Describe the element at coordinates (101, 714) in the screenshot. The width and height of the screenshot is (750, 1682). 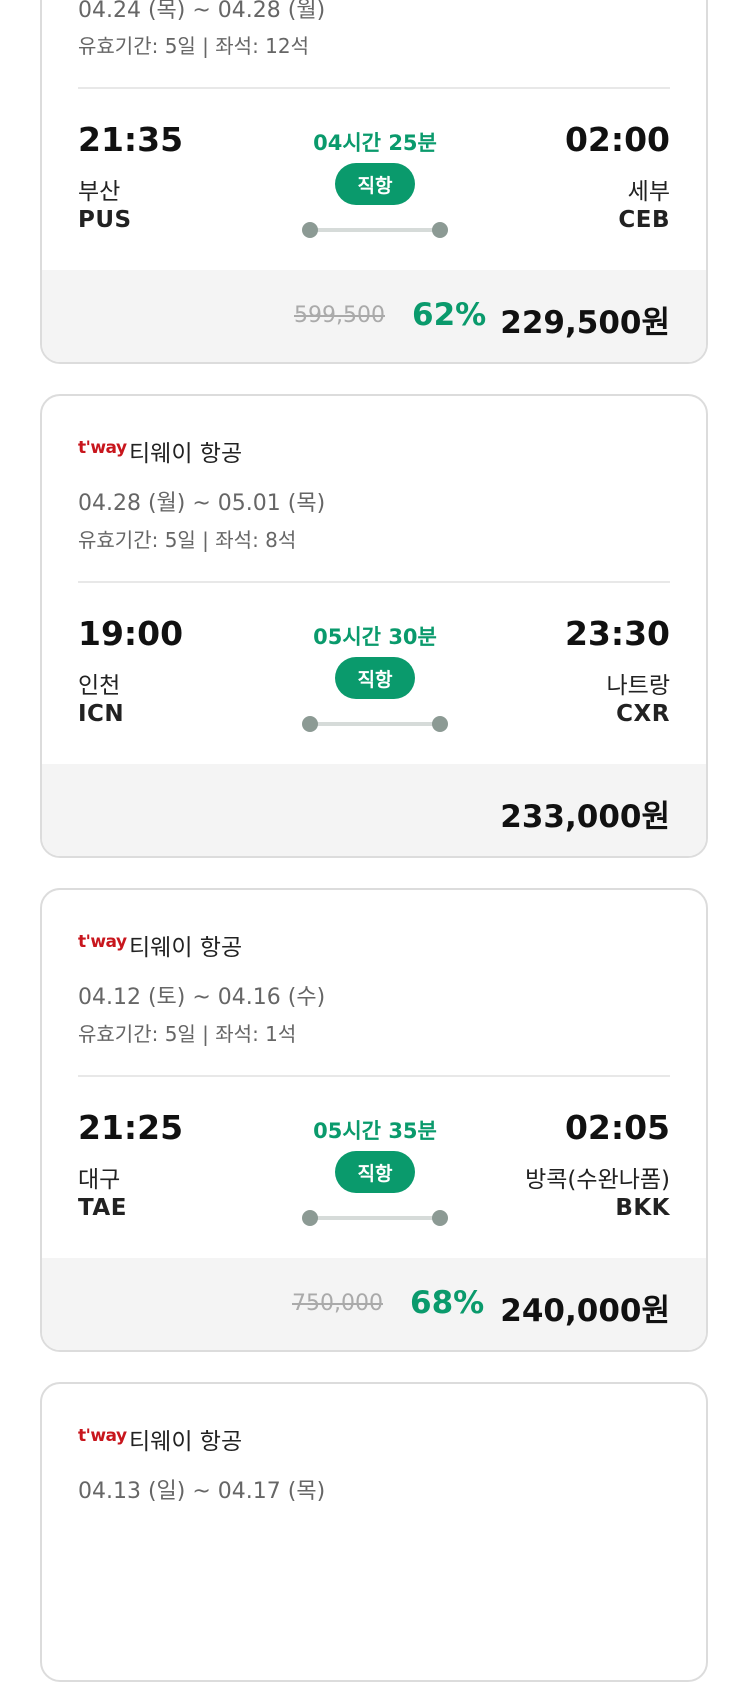
I see `departure-code: ICN` at that location.